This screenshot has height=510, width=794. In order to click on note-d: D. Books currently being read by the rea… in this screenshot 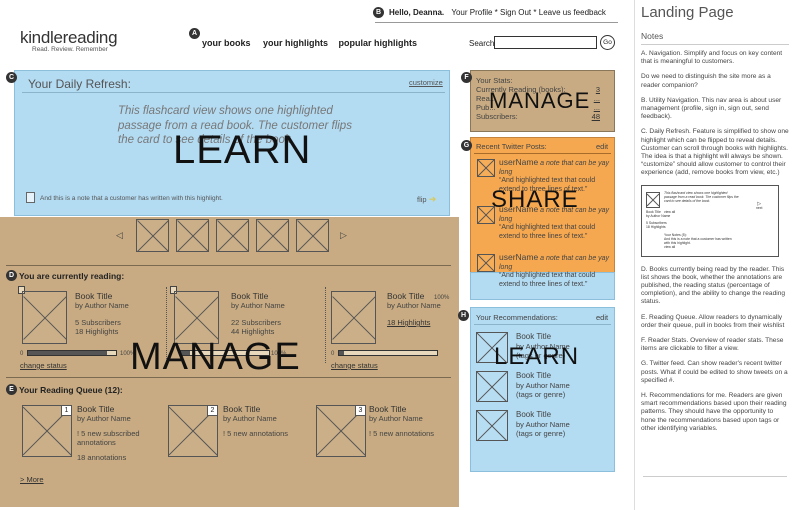, I will do `click(713, 285)`.